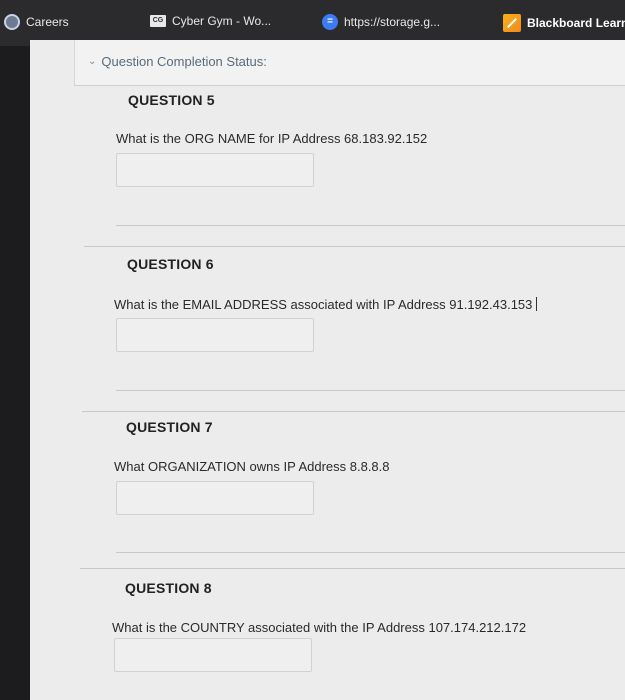 The height and width of the screenshot is (700, 625). What do you see at coordinates (215, 498) in the screenshot?
I see `question-7-answer-input` at bounding box center [215, 498].